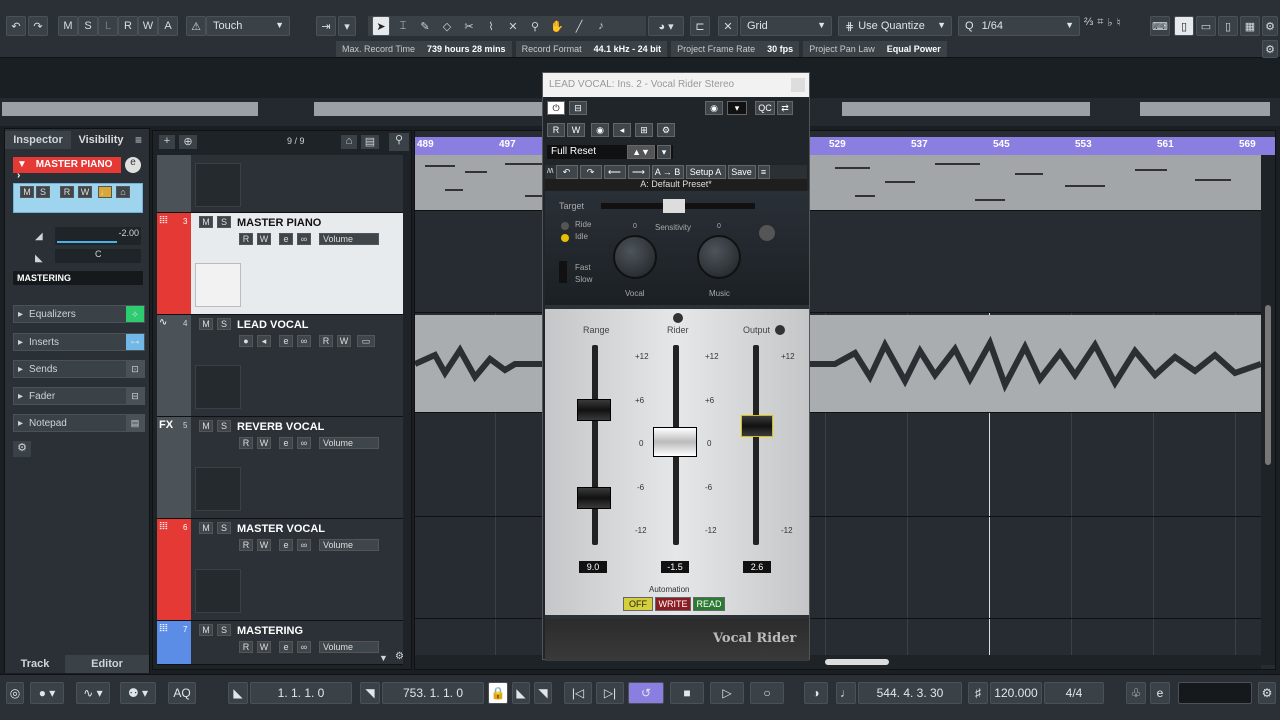  I want to click on auto-read-button: READ, so click(709, 604).